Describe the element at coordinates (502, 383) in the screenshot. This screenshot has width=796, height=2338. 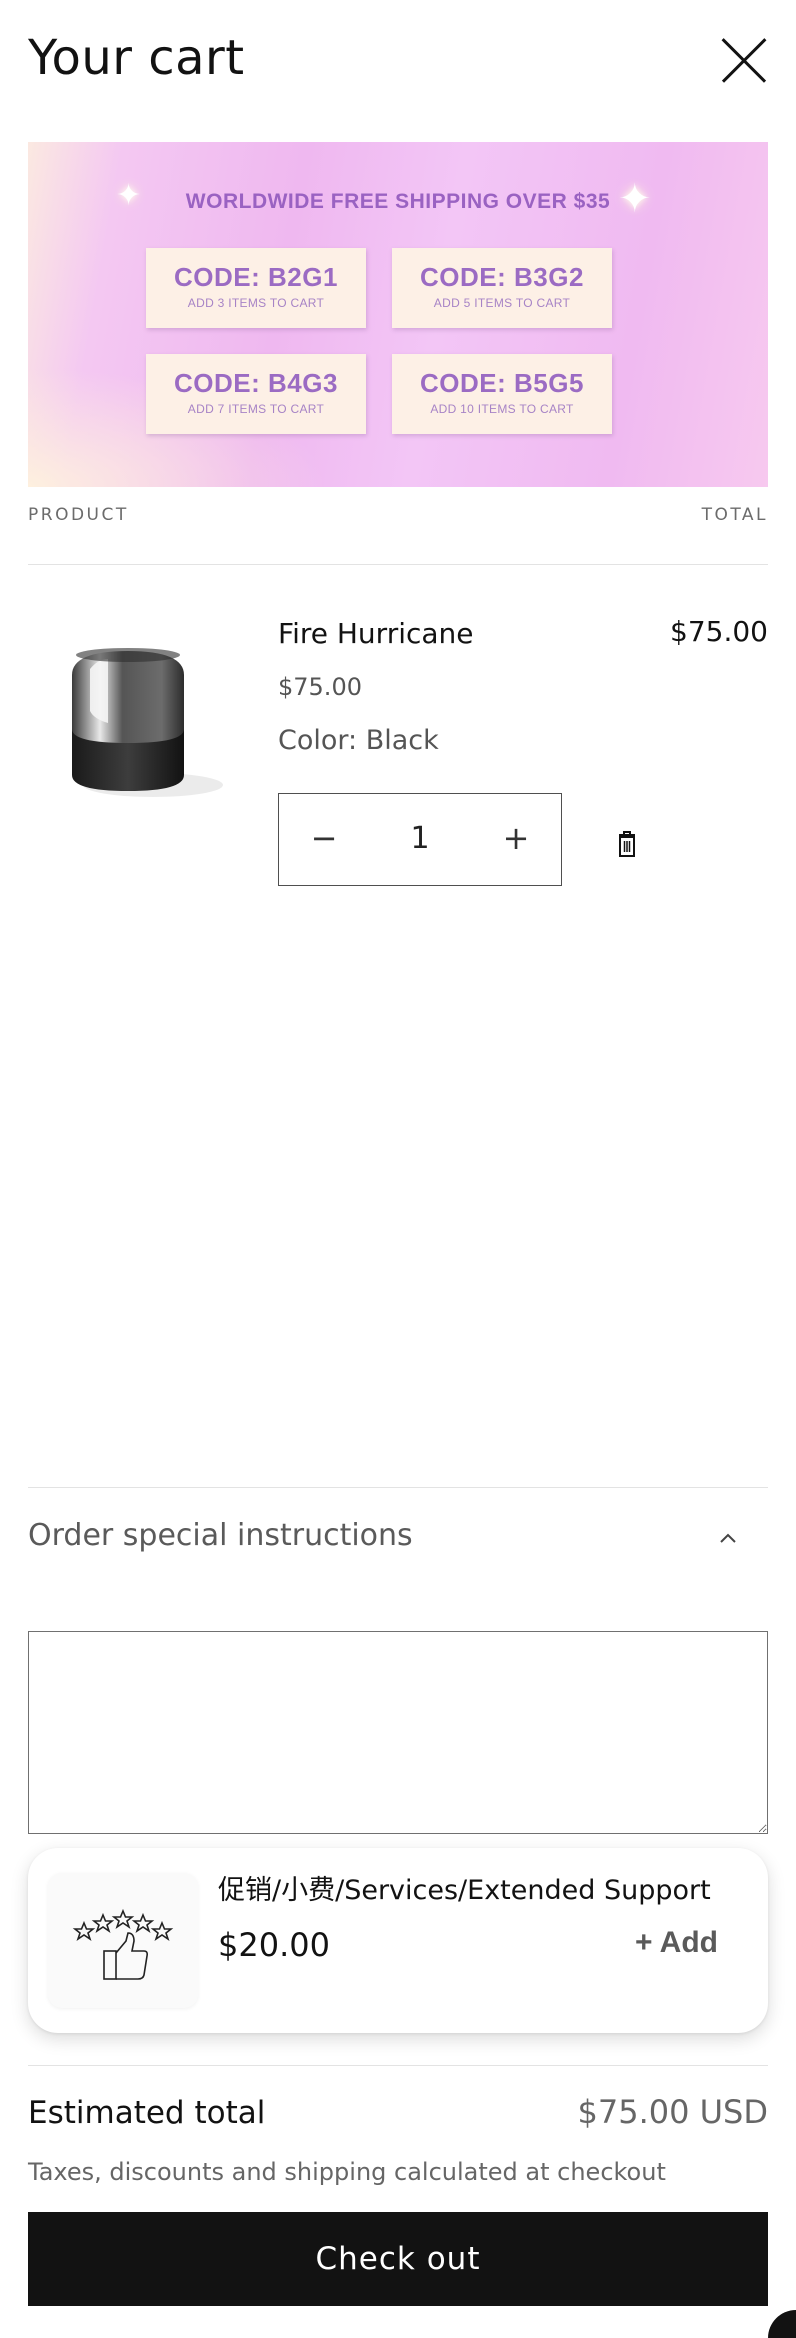
I see `promo-code: CODE: B5G5` at that location.